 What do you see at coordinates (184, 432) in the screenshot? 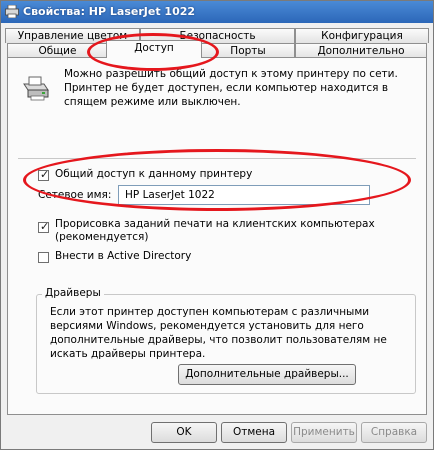
I see `ok-button: OK` at bounding box center [184, 432].